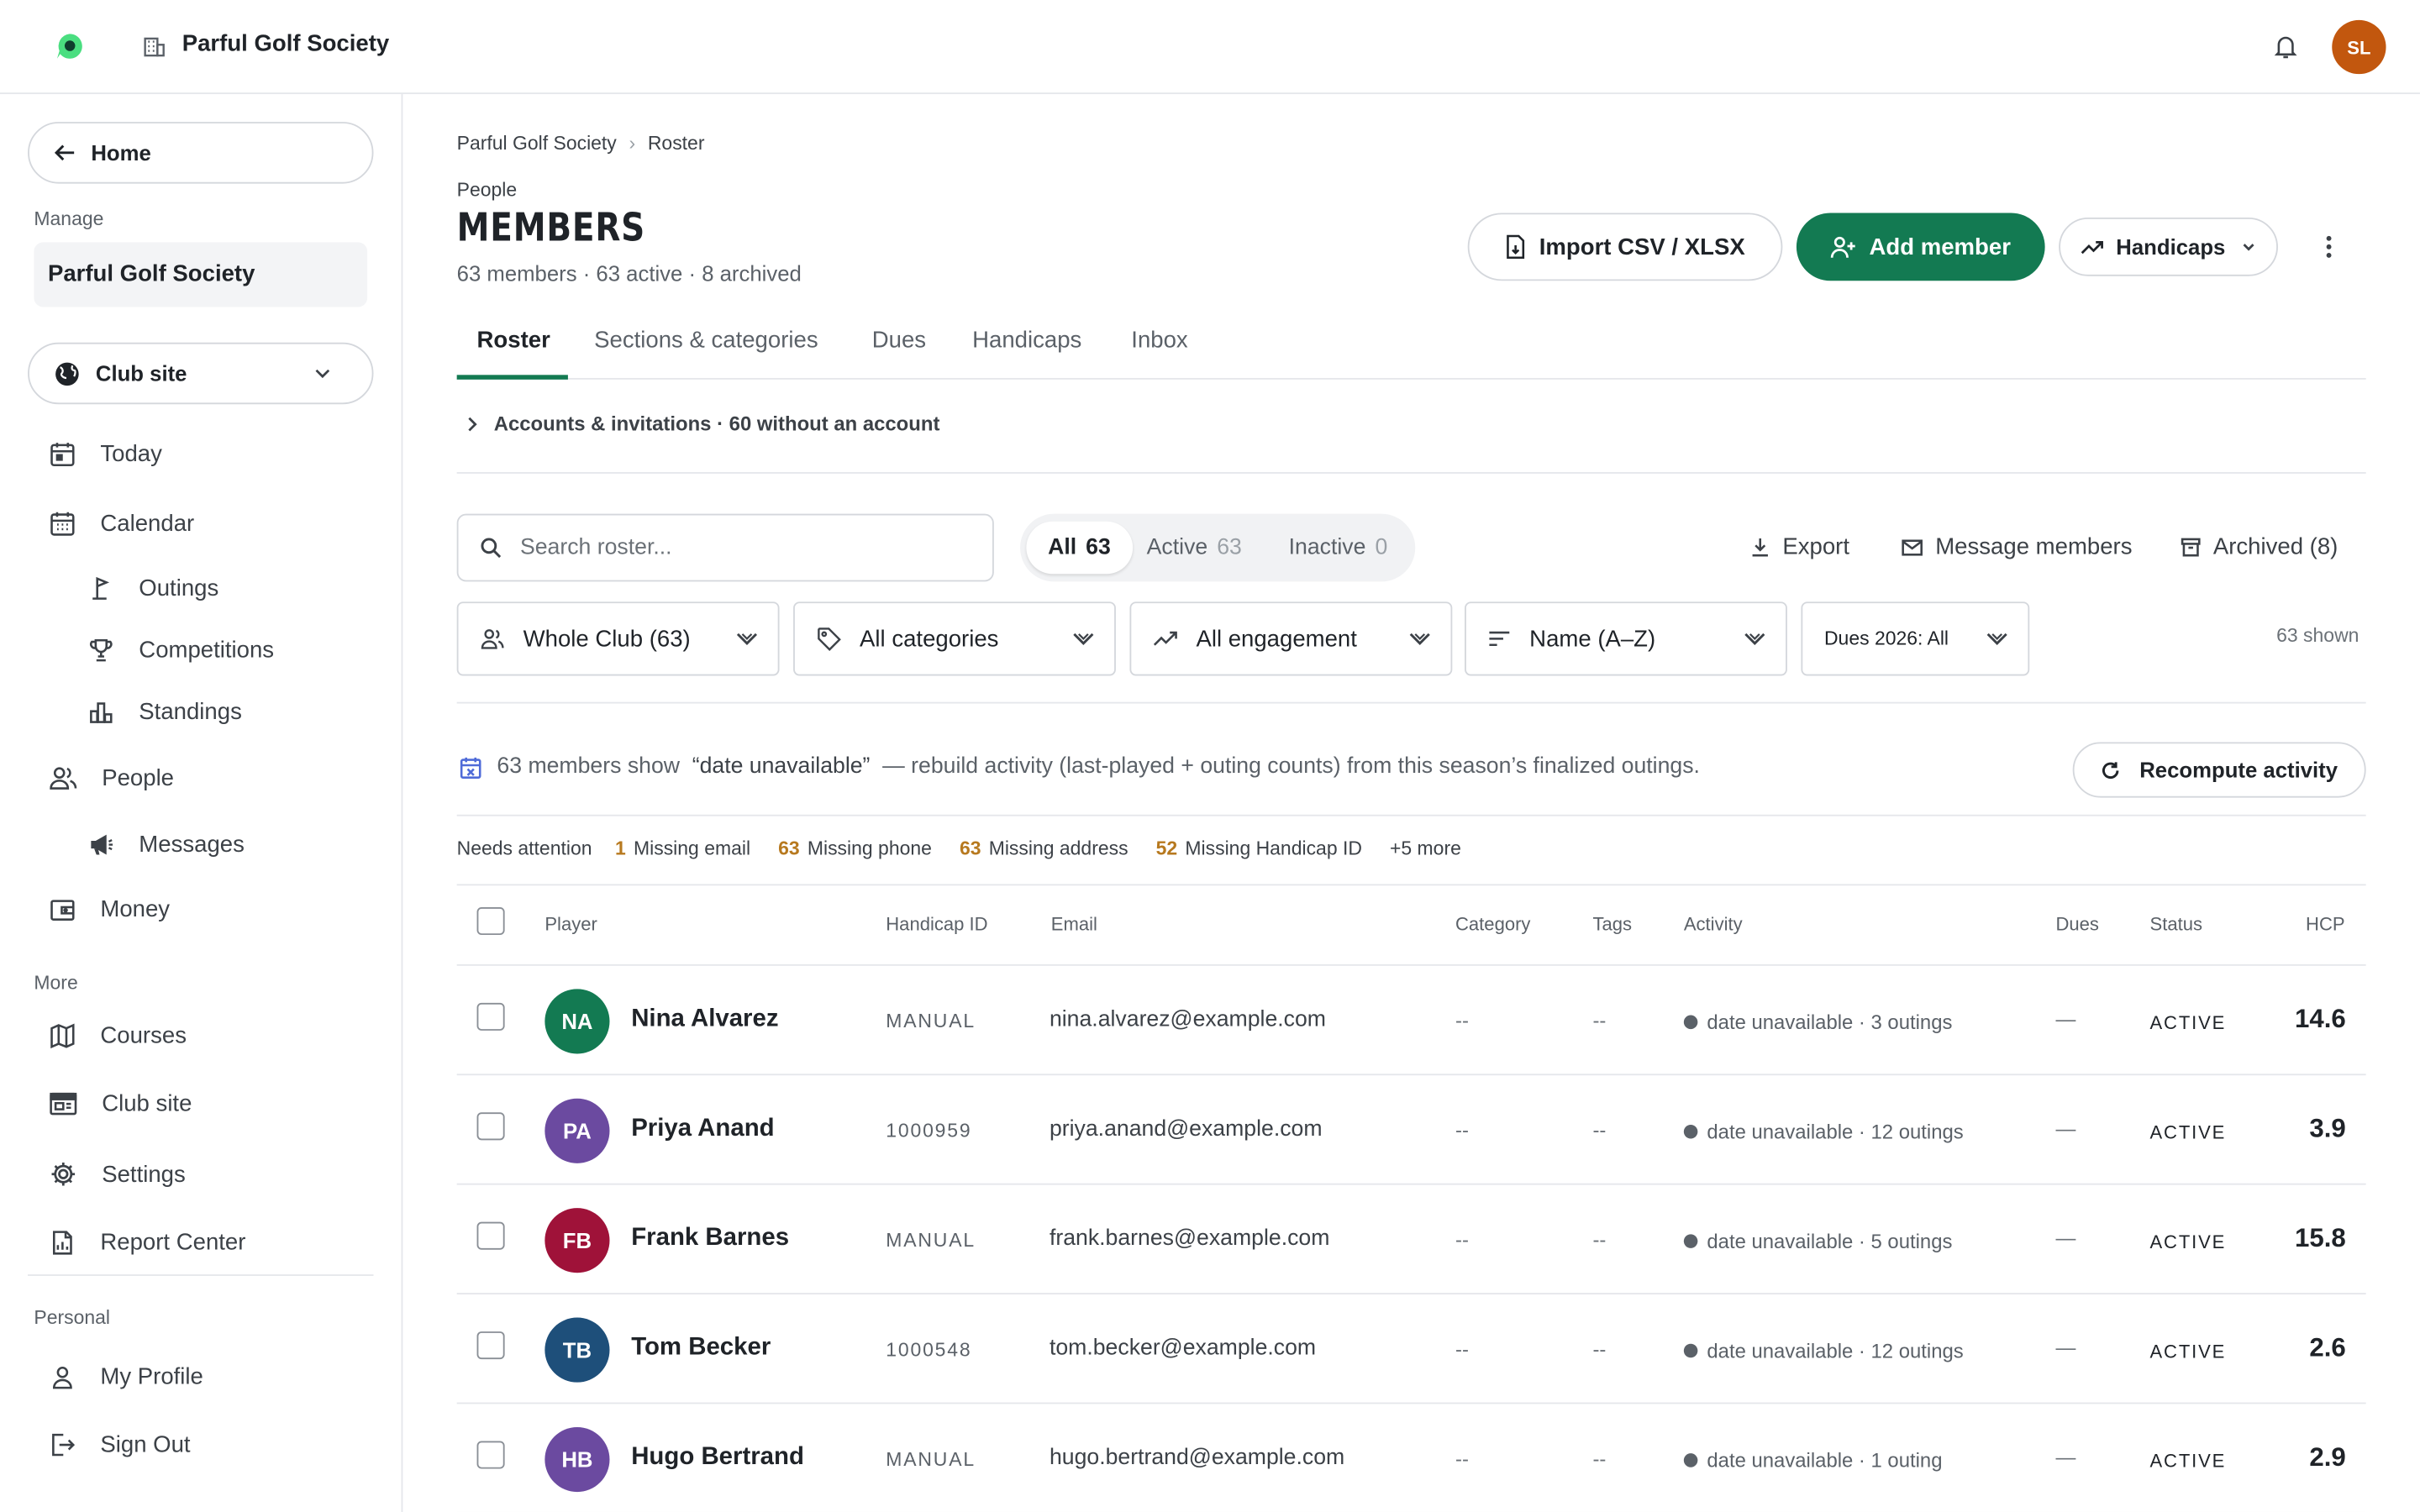 The height and width of the screenshot is (1512, 2420). I want to click on column-header-dues: Dues, so click(2076, 924).